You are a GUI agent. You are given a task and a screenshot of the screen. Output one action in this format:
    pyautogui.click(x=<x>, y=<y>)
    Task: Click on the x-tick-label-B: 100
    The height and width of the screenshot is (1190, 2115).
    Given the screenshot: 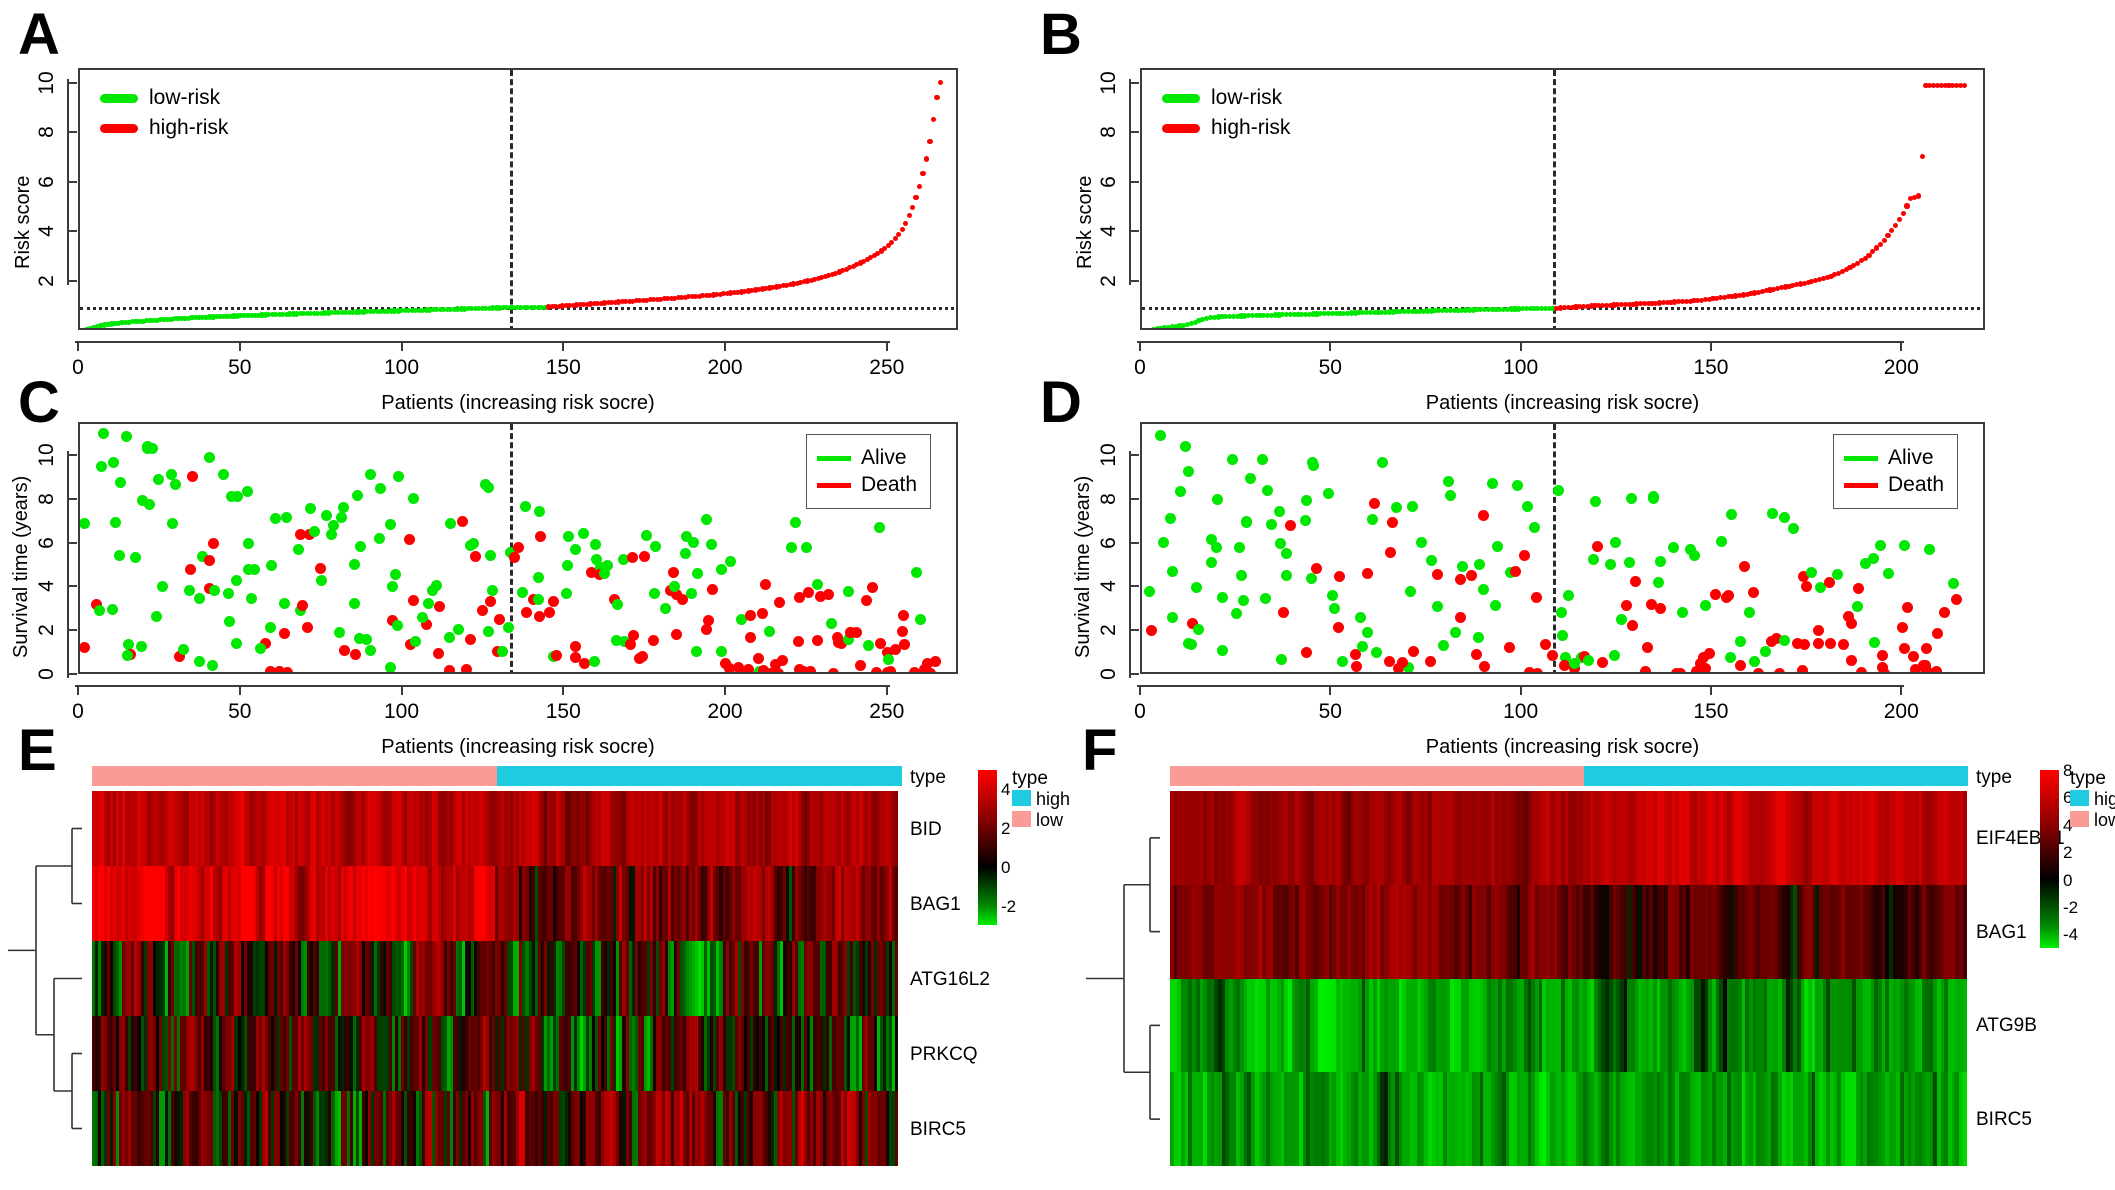 What is the action you would take?
    pyautogui.click(x=1521, y=367)
    